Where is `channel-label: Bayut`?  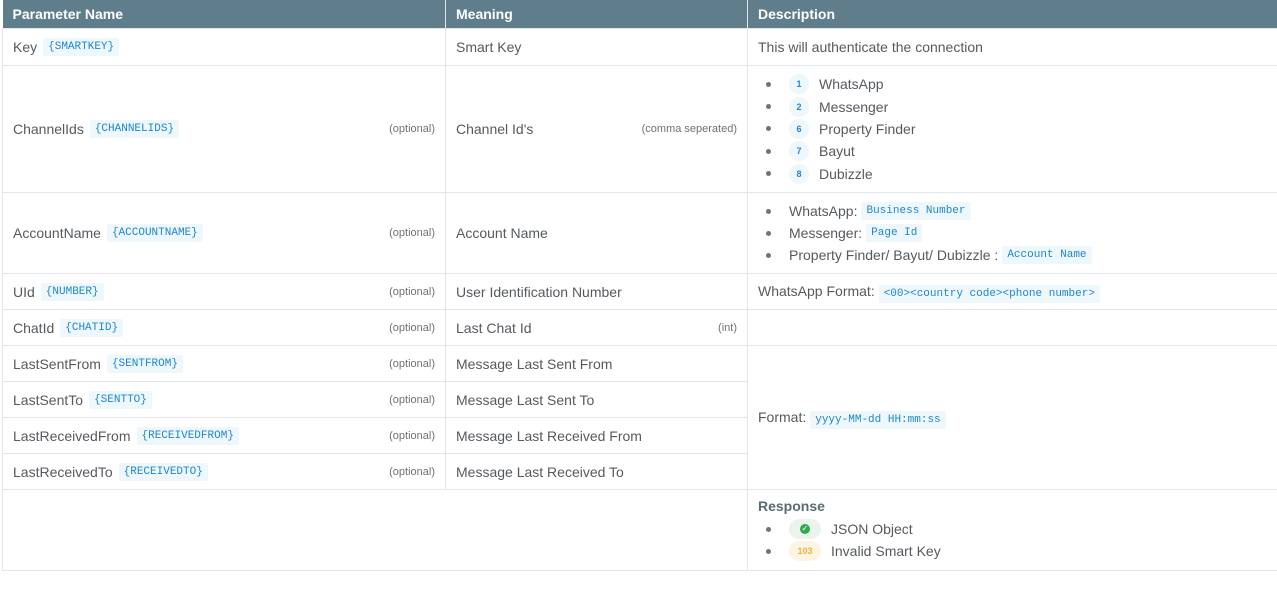 channel-label: Bayut is located at coordinates (837, 151).